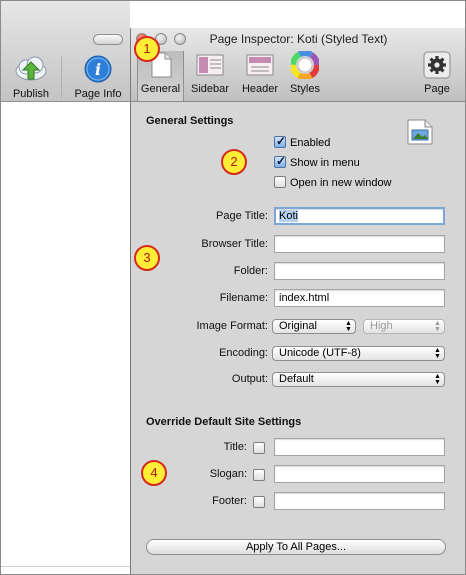 The image size is (466, 575). Describe the element at coordinates (305, 65) in the screenshot. I see `color-wheel-icon` at that location.